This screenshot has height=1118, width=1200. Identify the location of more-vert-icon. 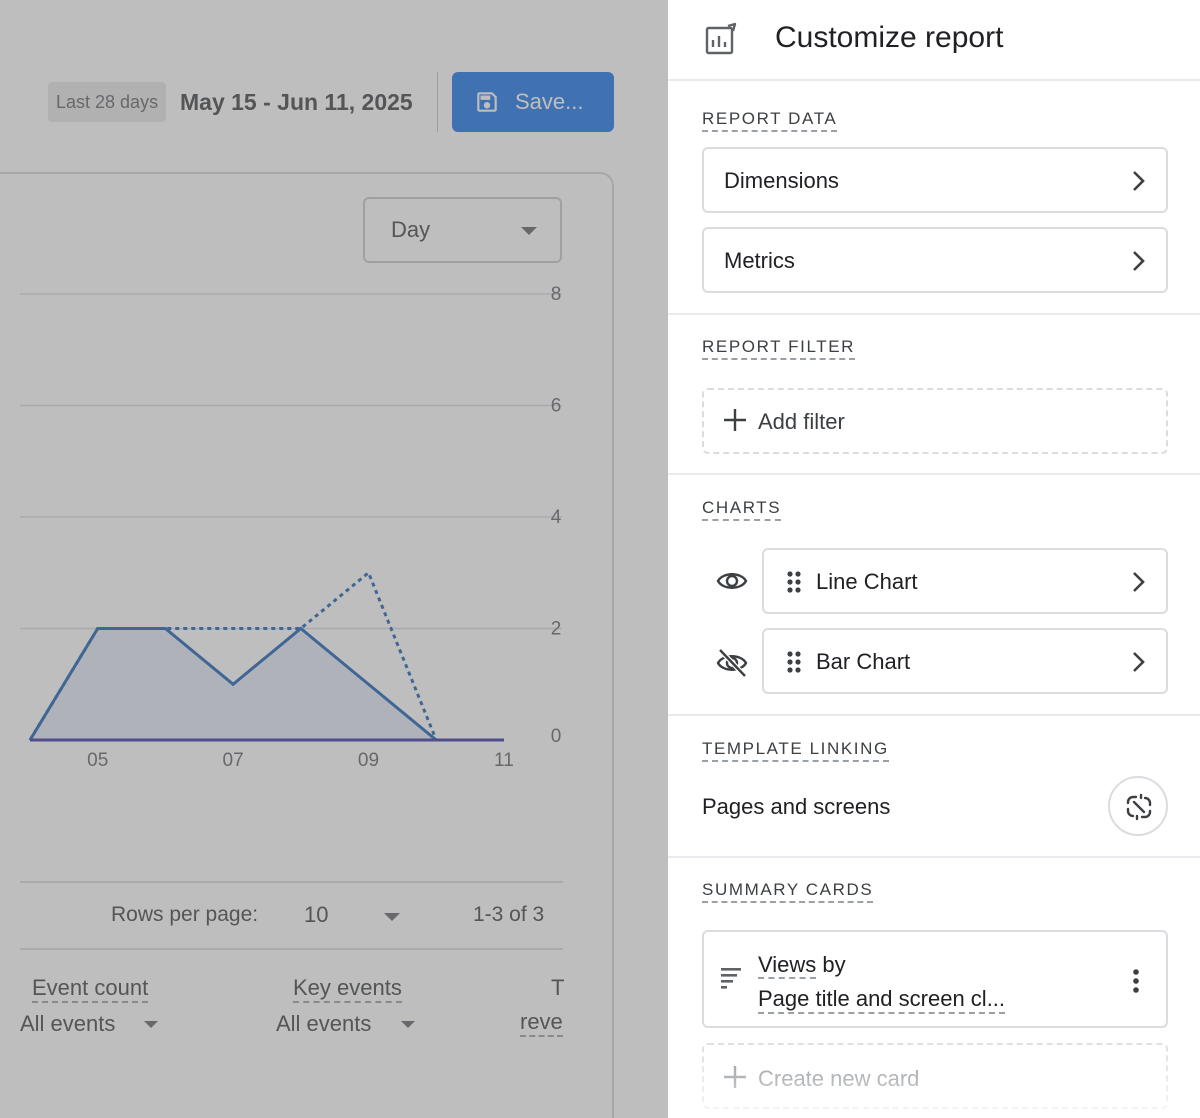
(1136, 983).